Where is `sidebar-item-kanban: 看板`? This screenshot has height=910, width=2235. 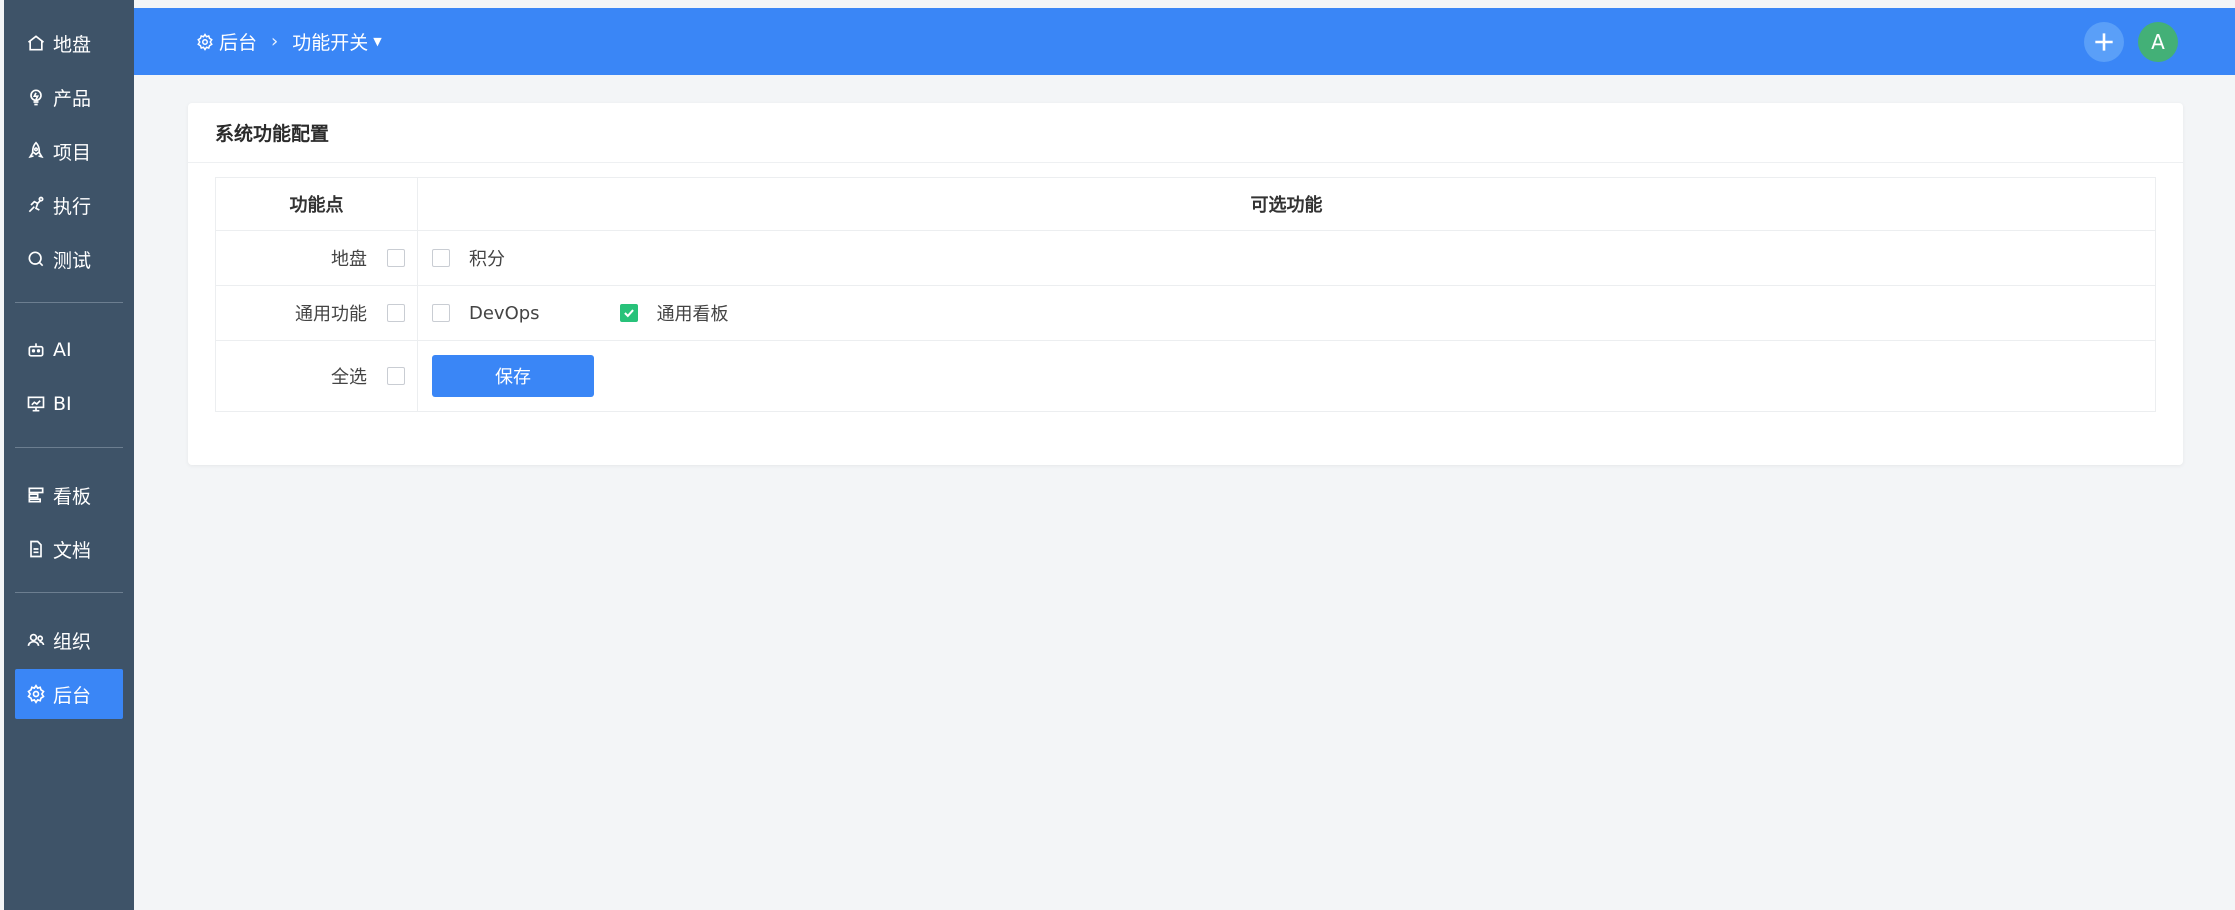 sidebar-item-kanban: 看板 is located at coordinates (69, 495).